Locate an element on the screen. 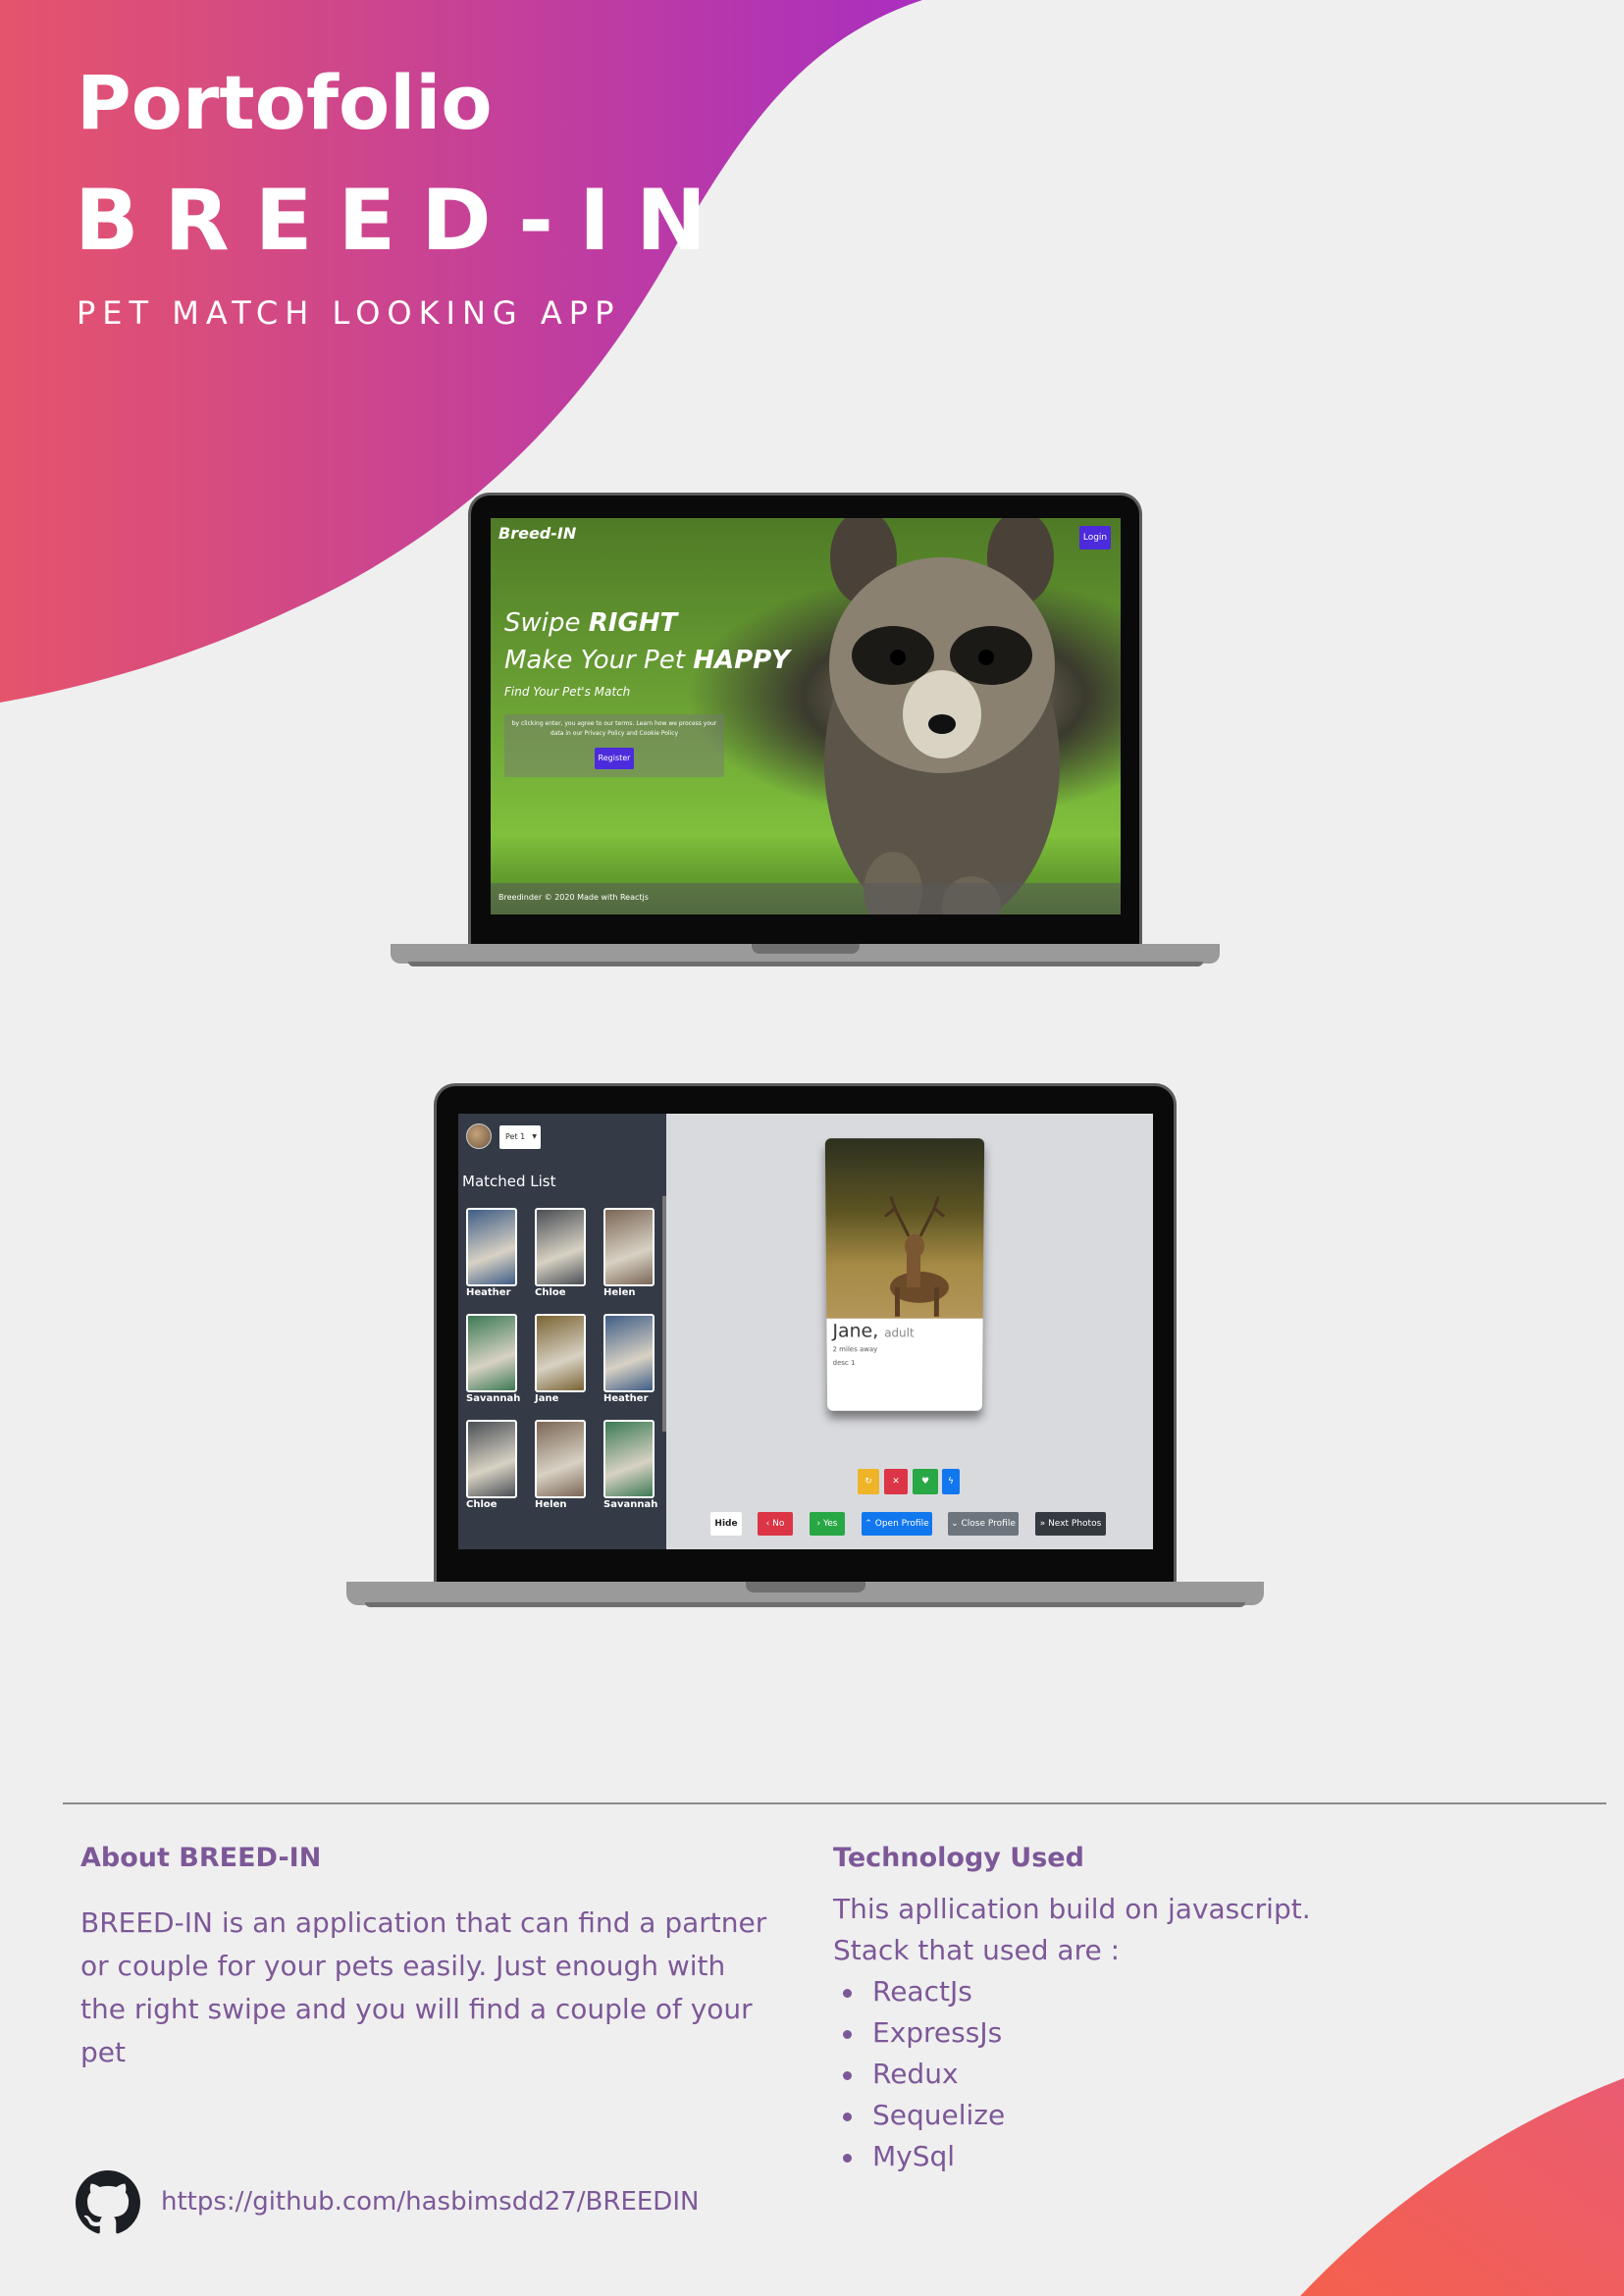  laptop-app-base-edge is located at coordinates (805, 1604).